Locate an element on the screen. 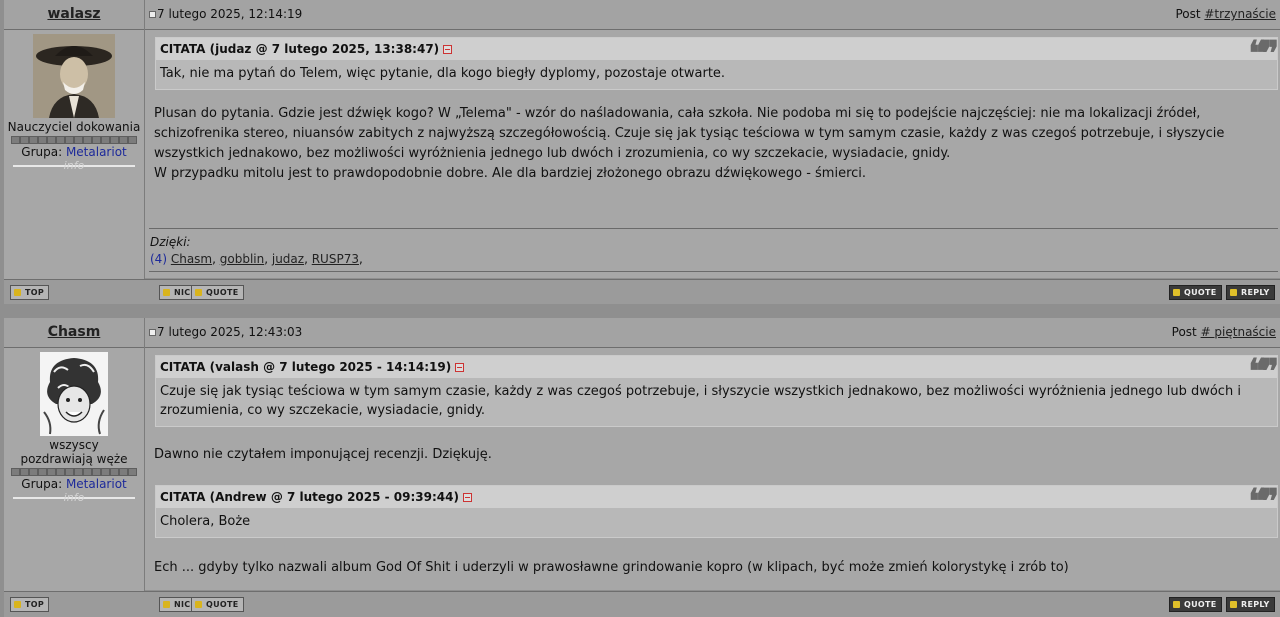  post-number: Post #trzynaście is located at coordinates (1225, 14).